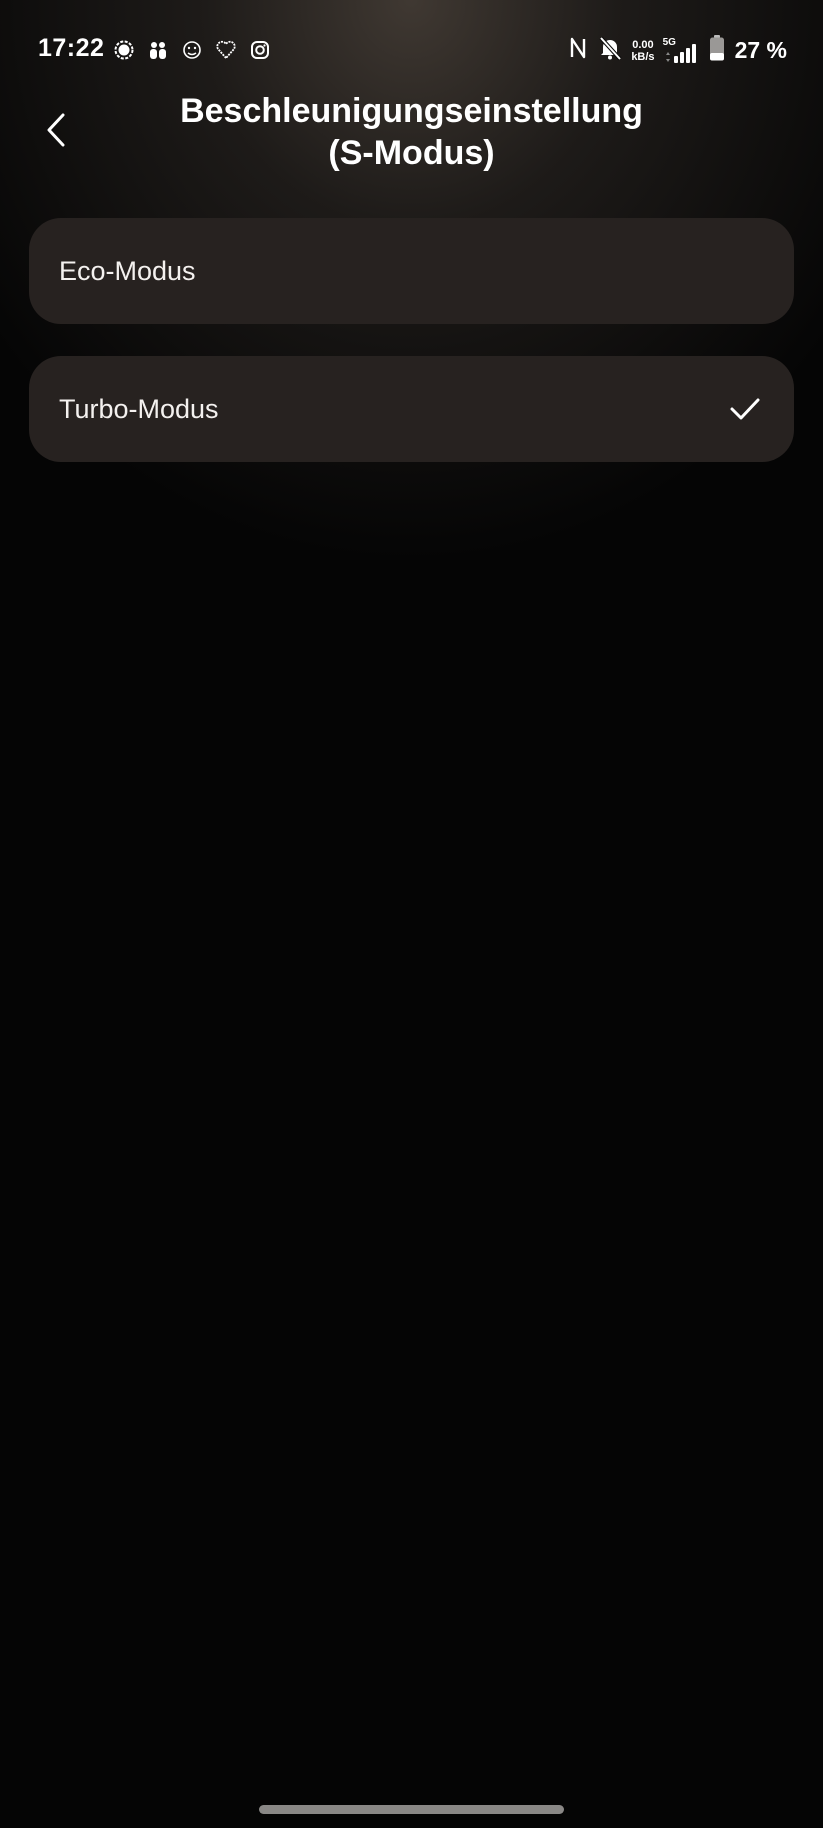 The width and height of the screenshot is (823, 1828). I want to click on notification-icons, so click(192, 50).